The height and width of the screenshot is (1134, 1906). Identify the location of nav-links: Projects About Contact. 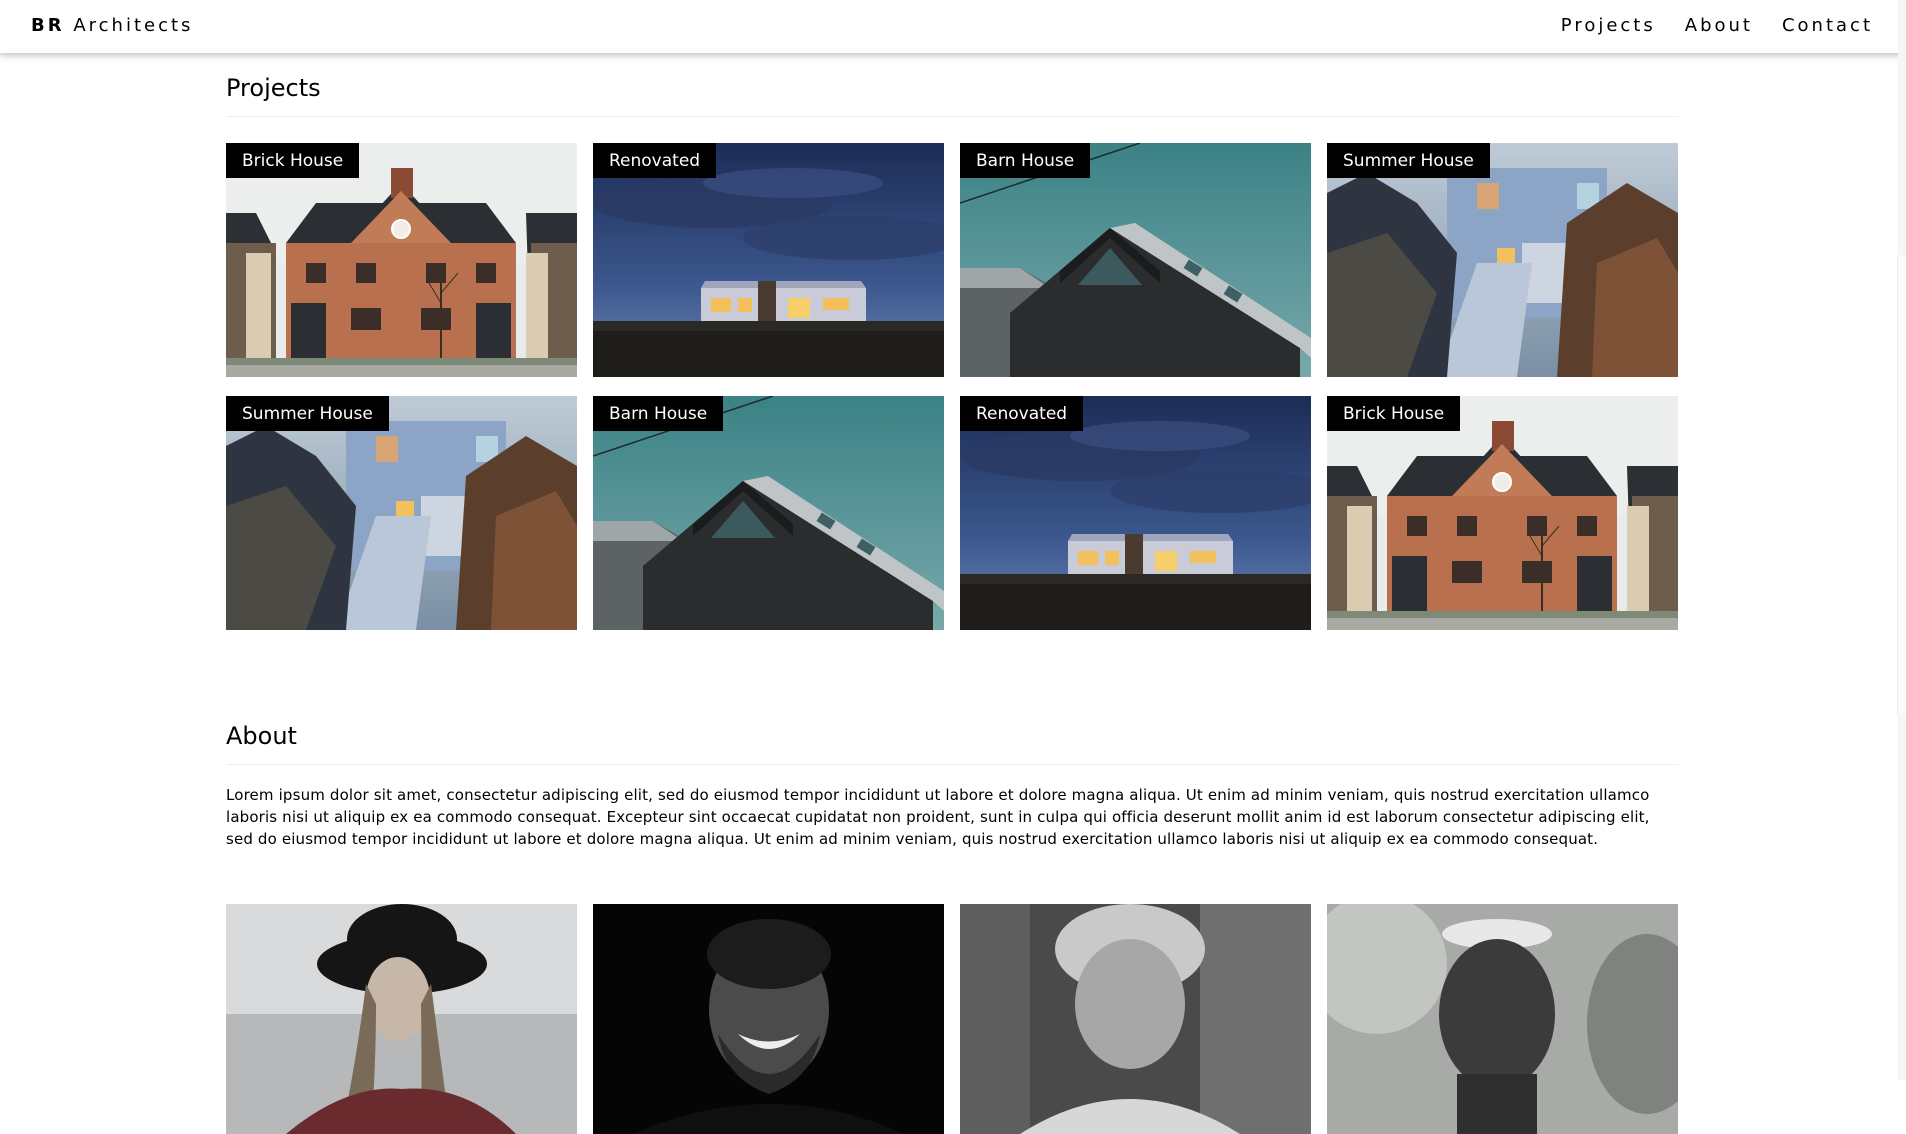
(1702, 26).